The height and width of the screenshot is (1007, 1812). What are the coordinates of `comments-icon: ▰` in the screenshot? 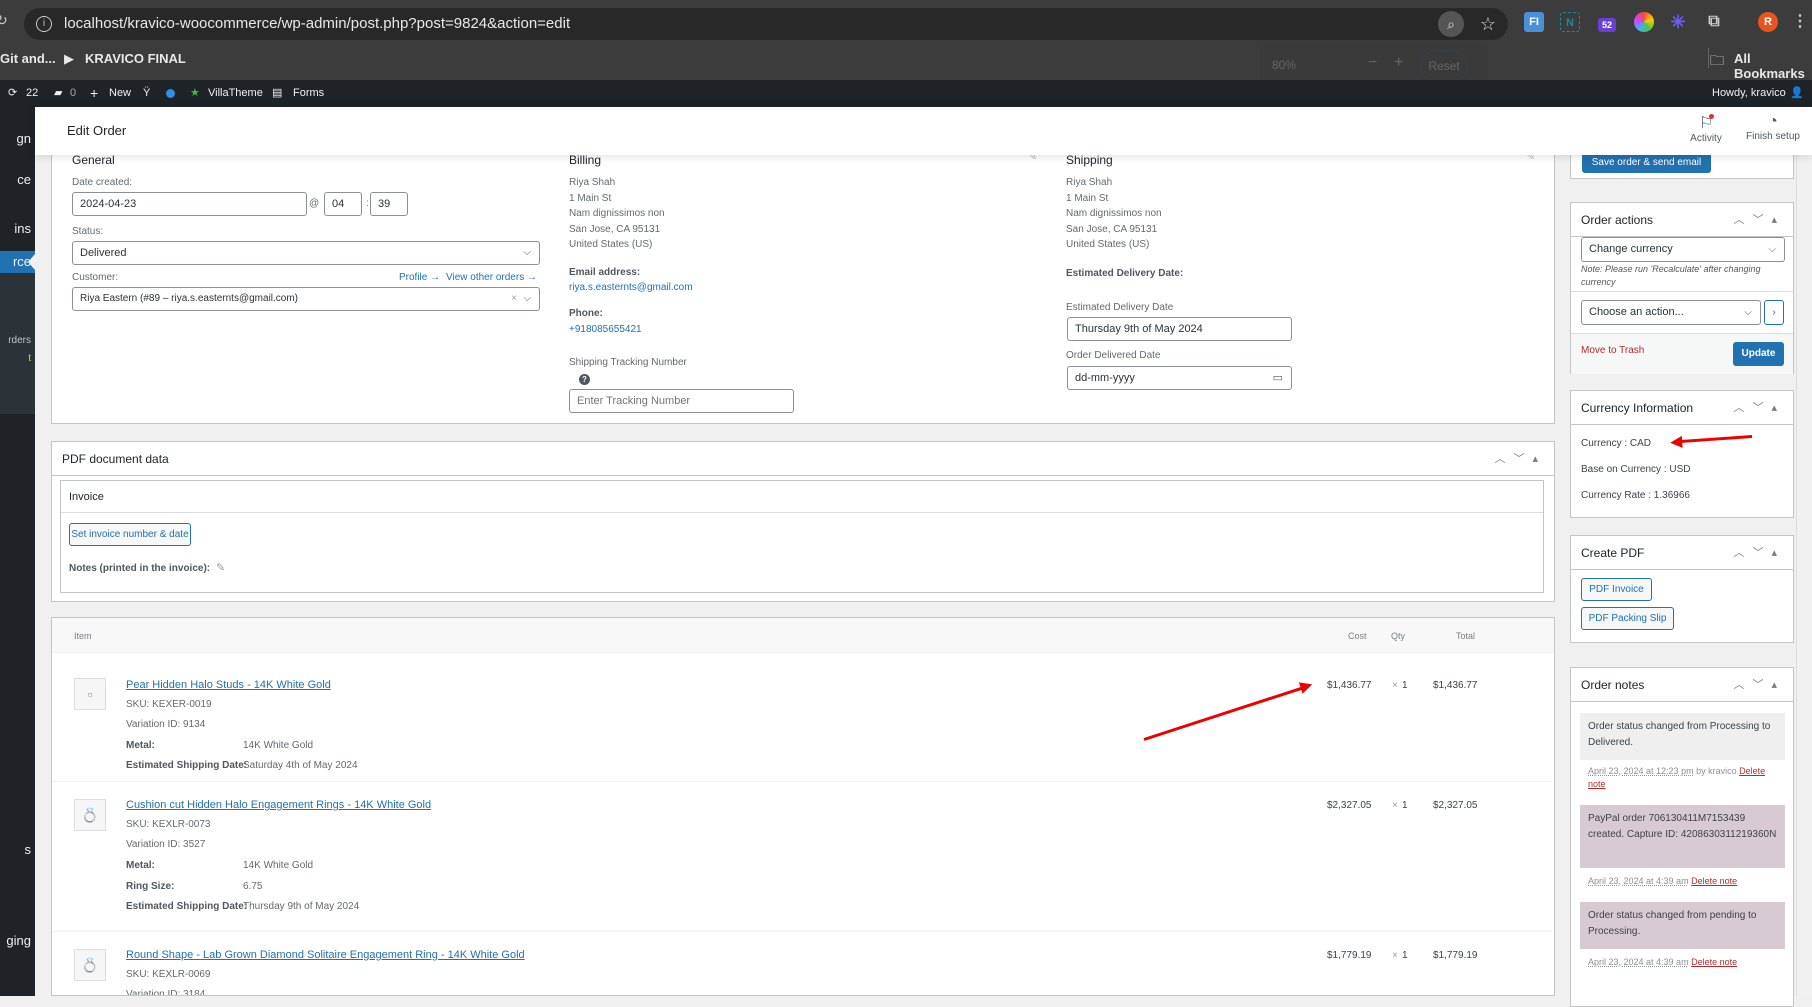 It's located at (58, 93).